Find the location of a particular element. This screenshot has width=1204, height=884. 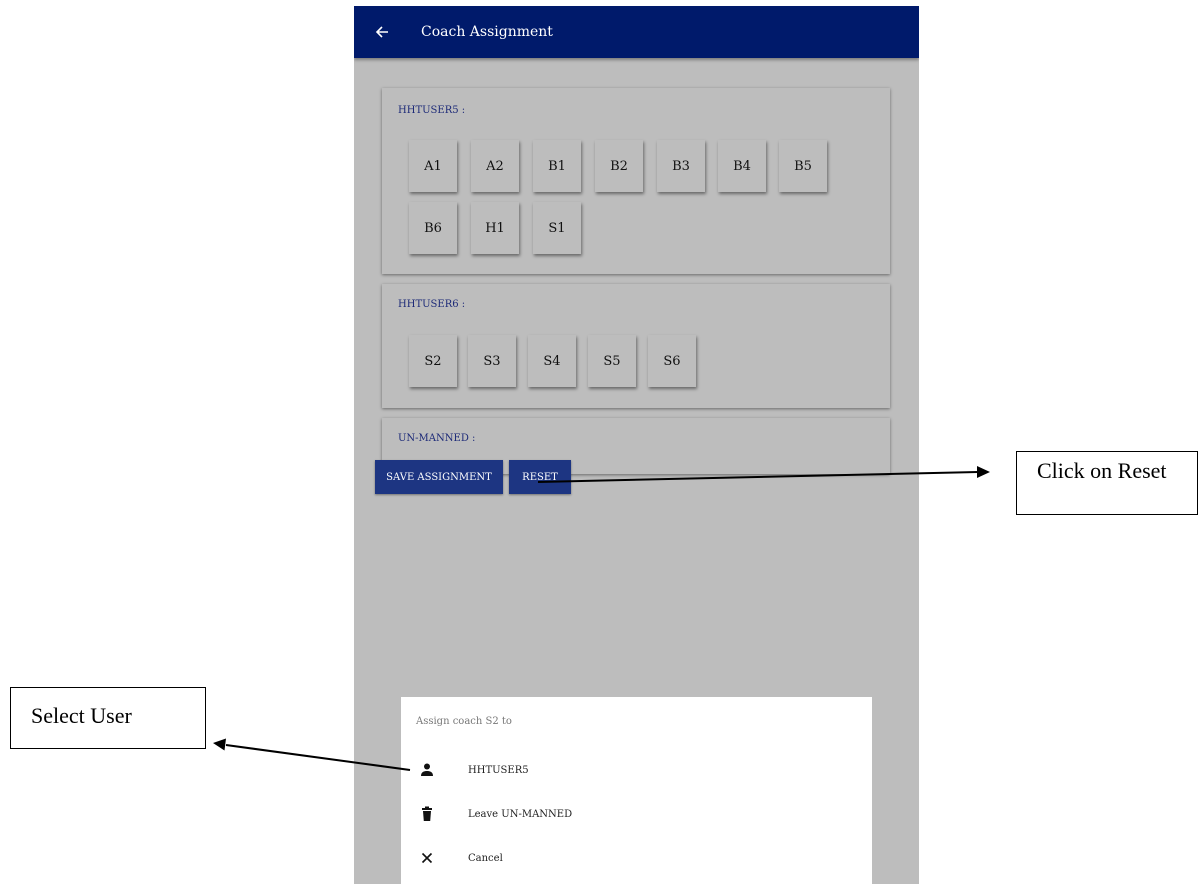

reset-arrowhead is located at coordinates (983, 472).